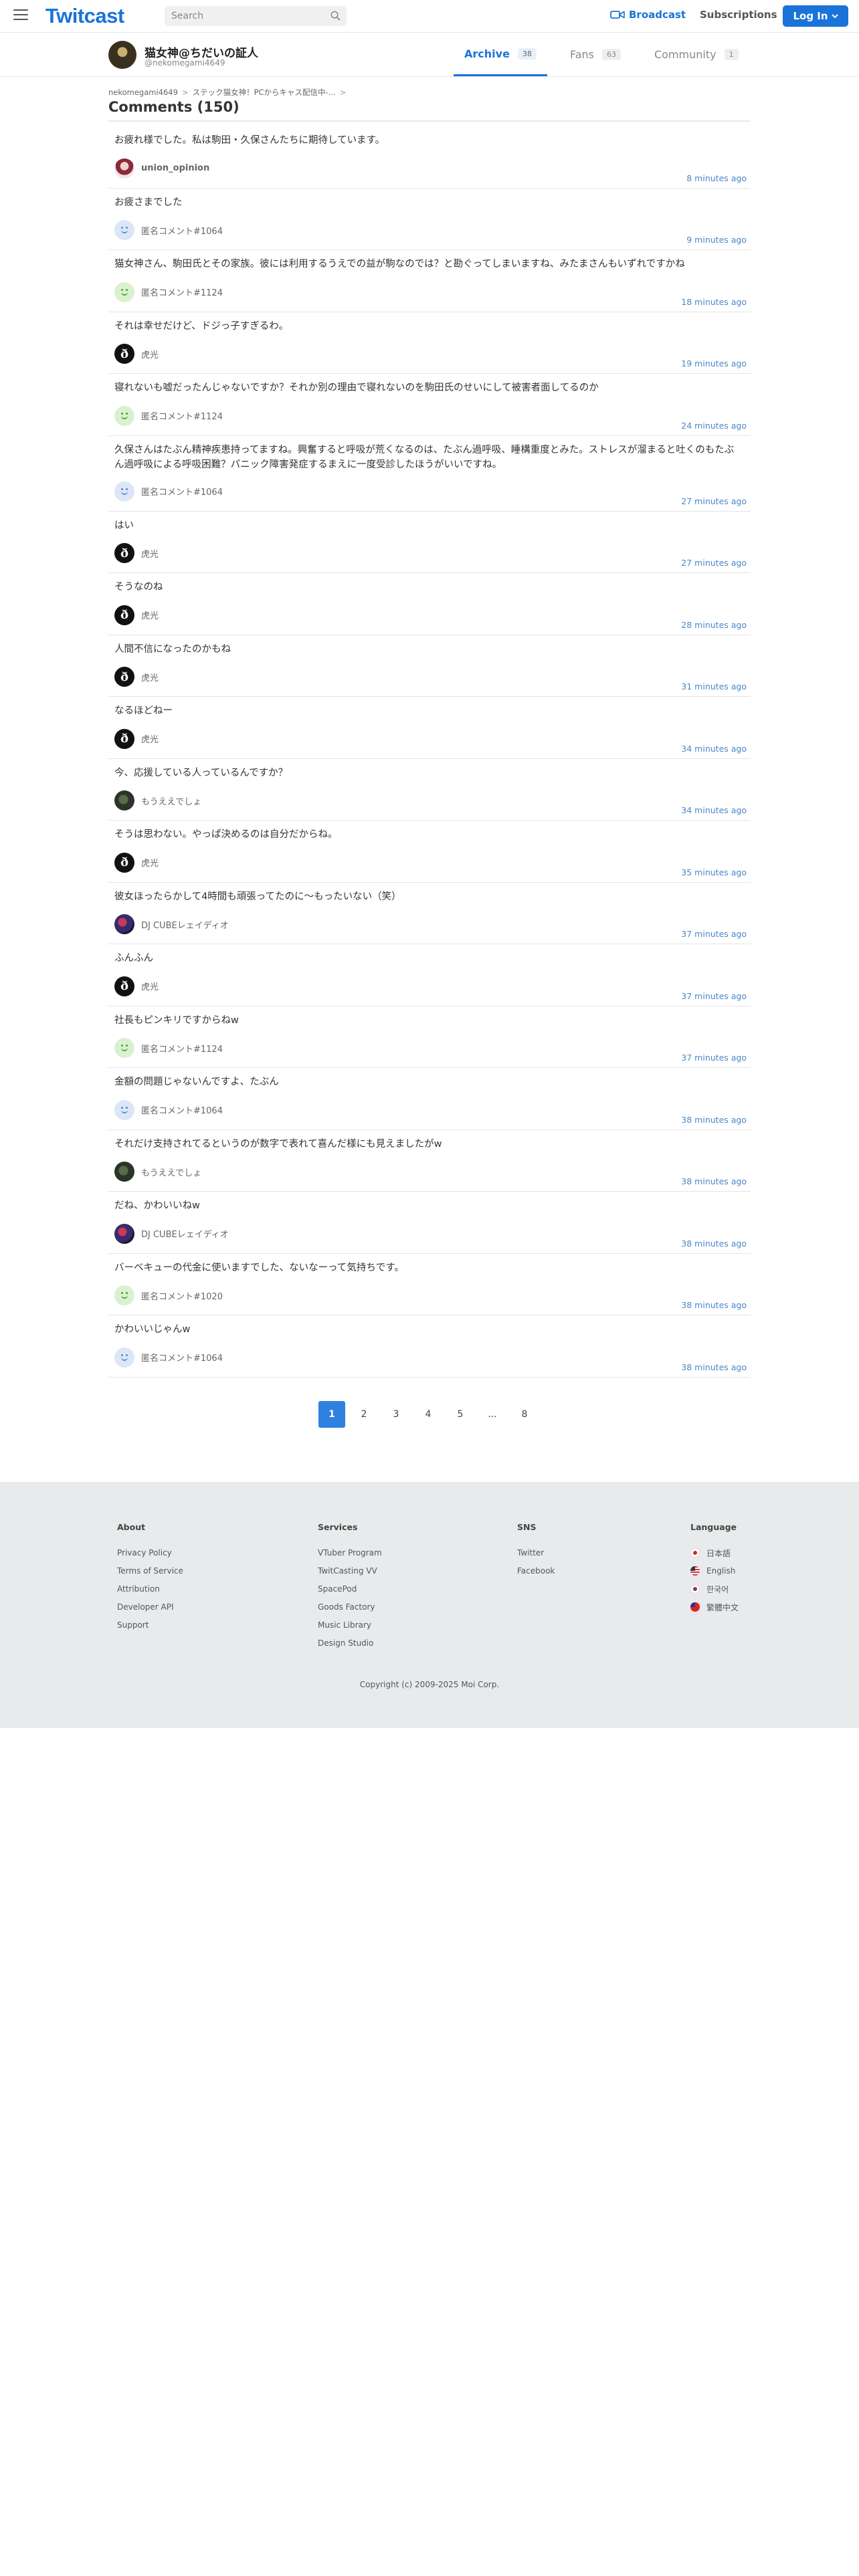 The width and height of the screenshot is (859, 2576). What do you see at coordinates (524, 1414) in the screenshot?
I see `page-button-8: 8` at bounding box center [524, 1414].